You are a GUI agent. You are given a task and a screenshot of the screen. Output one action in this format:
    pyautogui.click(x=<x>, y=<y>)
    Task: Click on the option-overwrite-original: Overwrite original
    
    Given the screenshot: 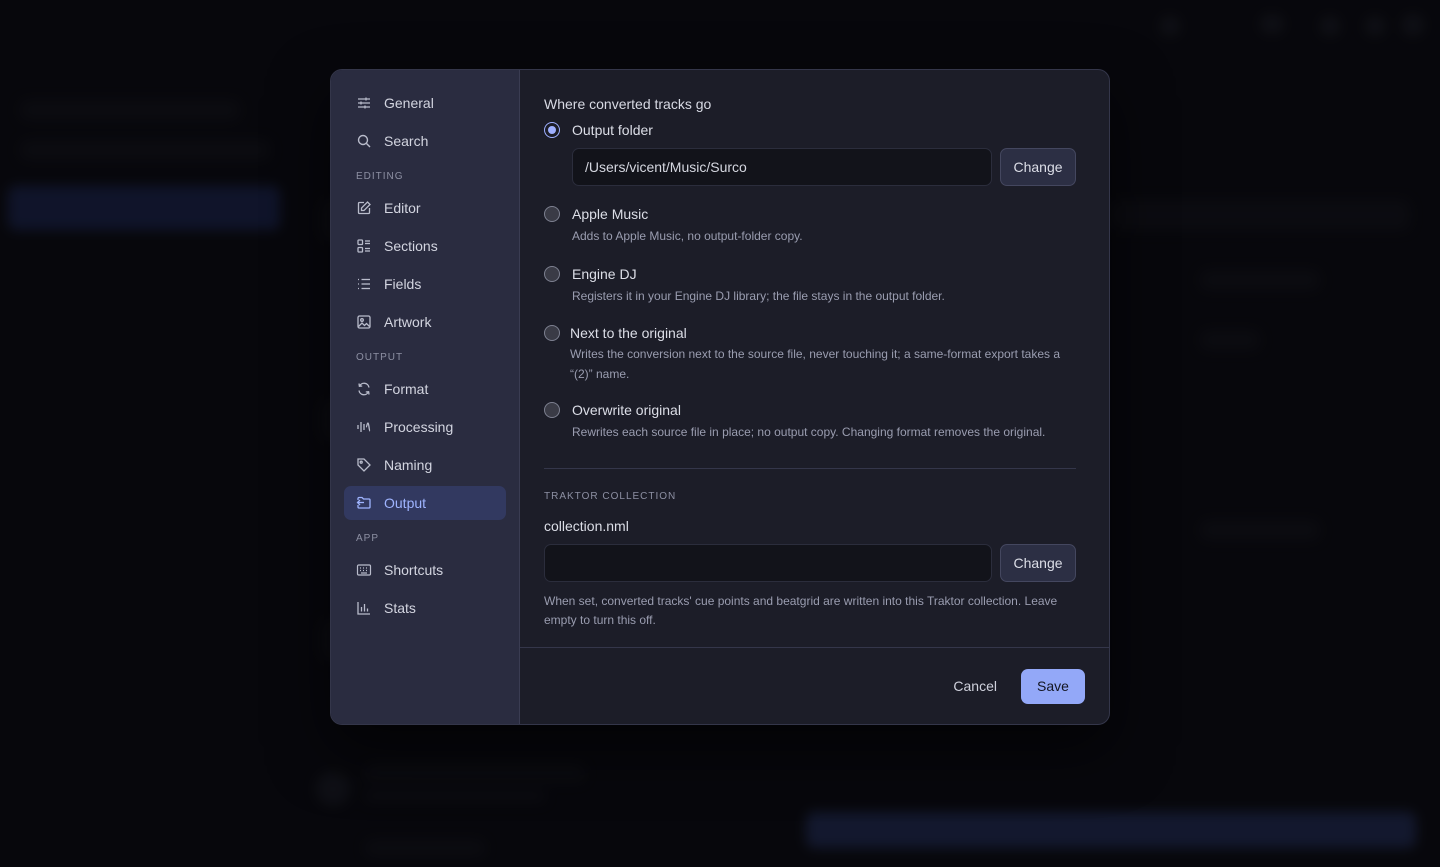 What is the action you would take?
    pyautogui.click(x=810, y=410)
    